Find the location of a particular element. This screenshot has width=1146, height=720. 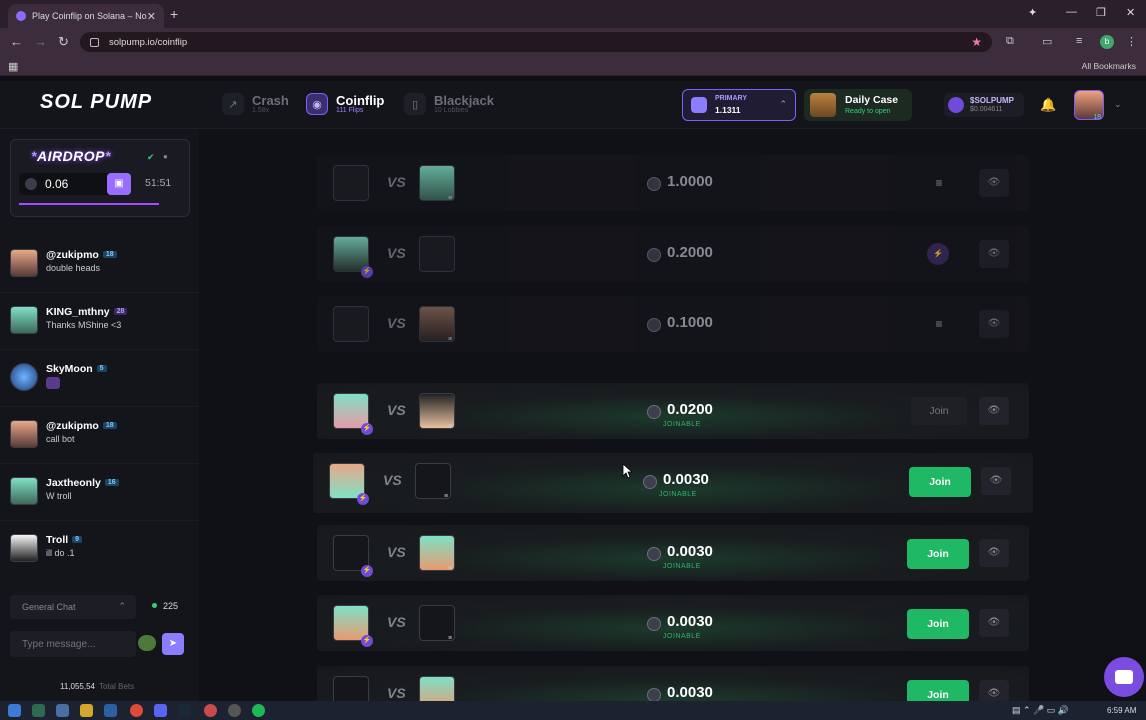

apps-grid-icon: ▦ is located at coordinates (13, 66).